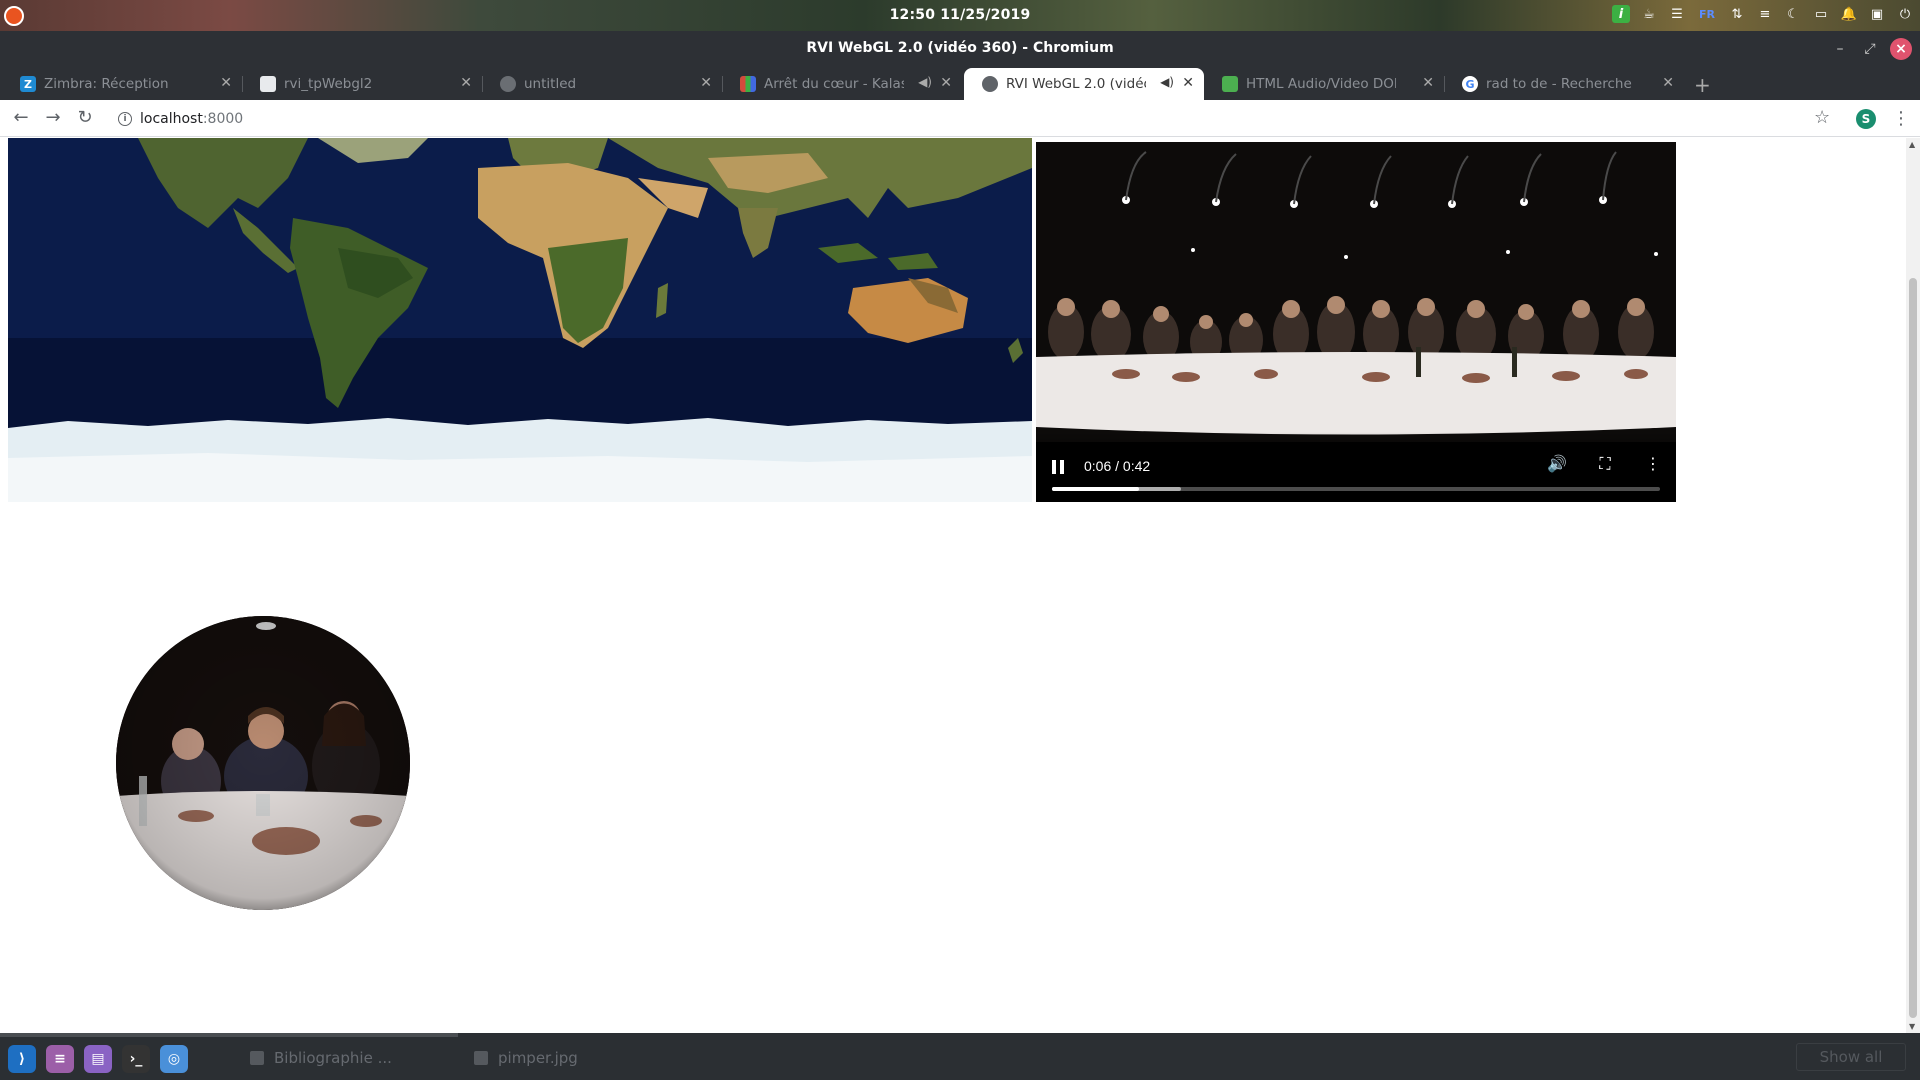  I want to click on tab-google-search: G rad to de - Recherche Go ✕, so click(1564, 84).